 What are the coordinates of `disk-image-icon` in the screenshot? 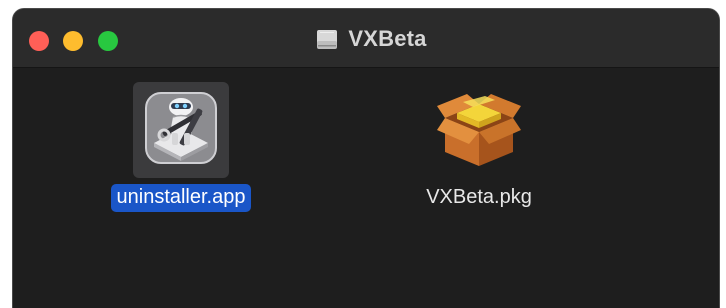 It's located at (327, 39).